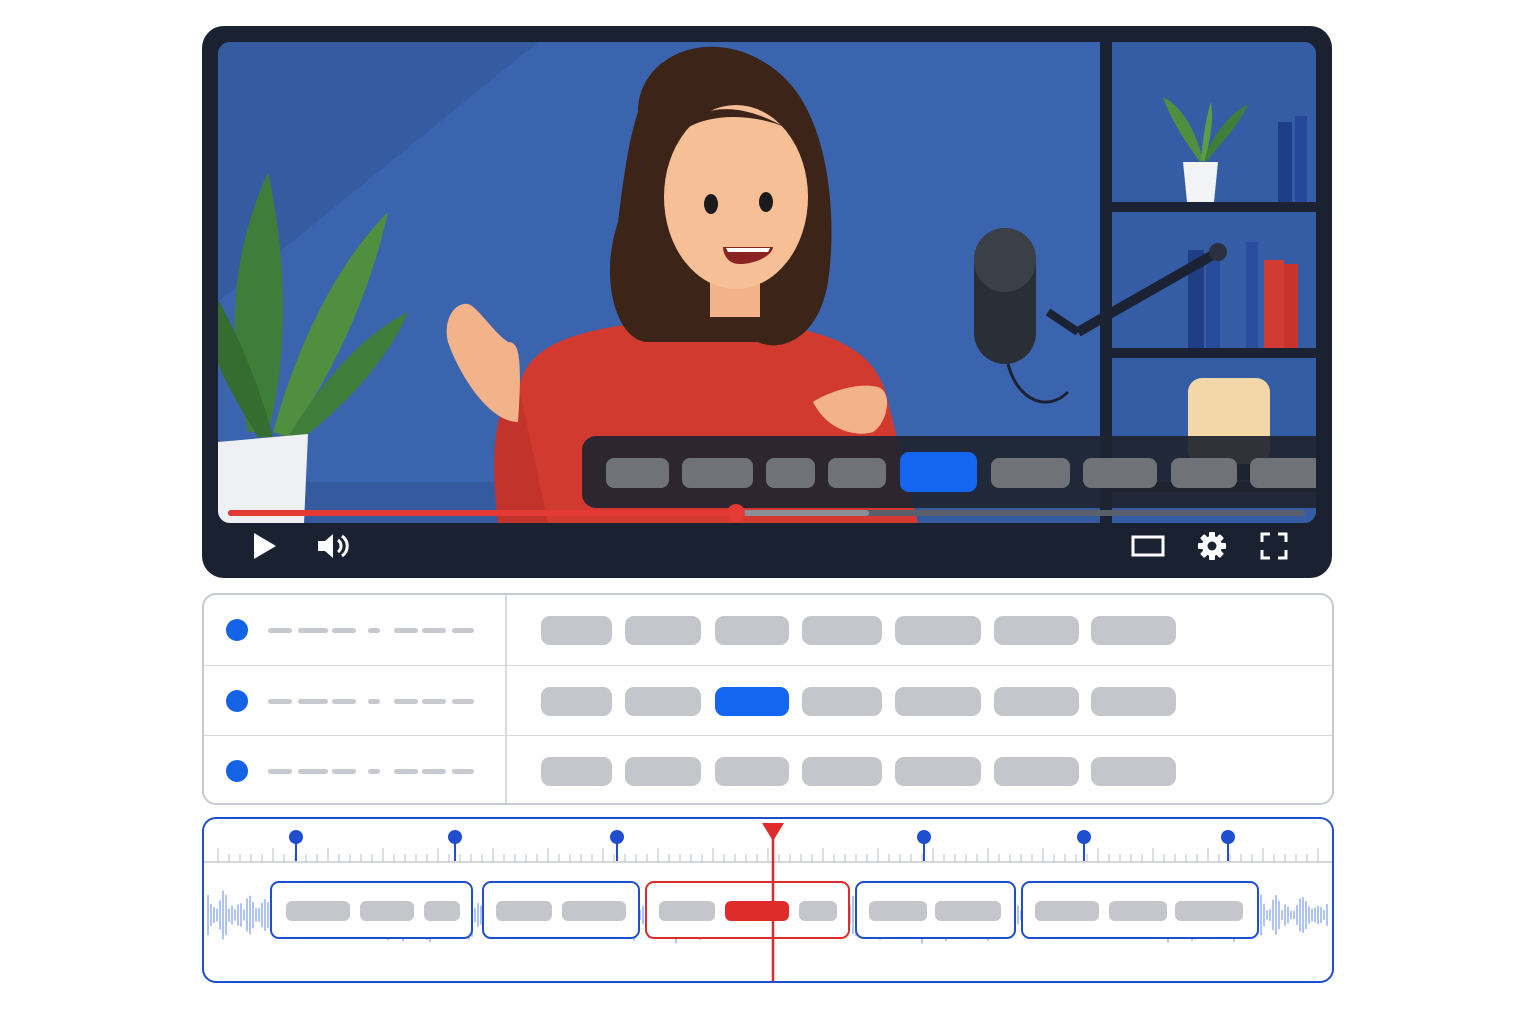 The image size is (1536, 1024). I want to click on play-icon, so click(265, 546).